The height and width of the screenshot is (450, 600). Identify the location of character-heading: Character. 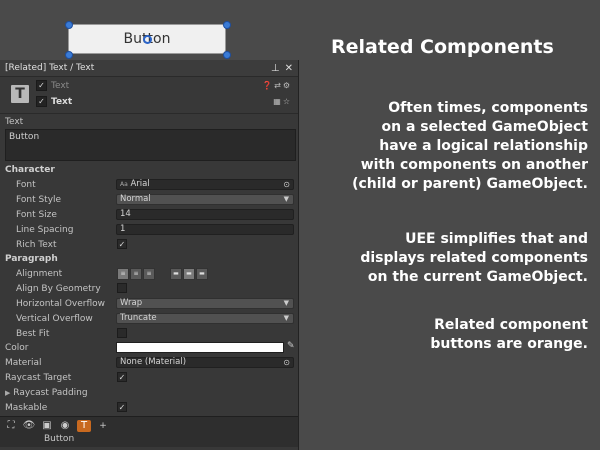
(30, 170).